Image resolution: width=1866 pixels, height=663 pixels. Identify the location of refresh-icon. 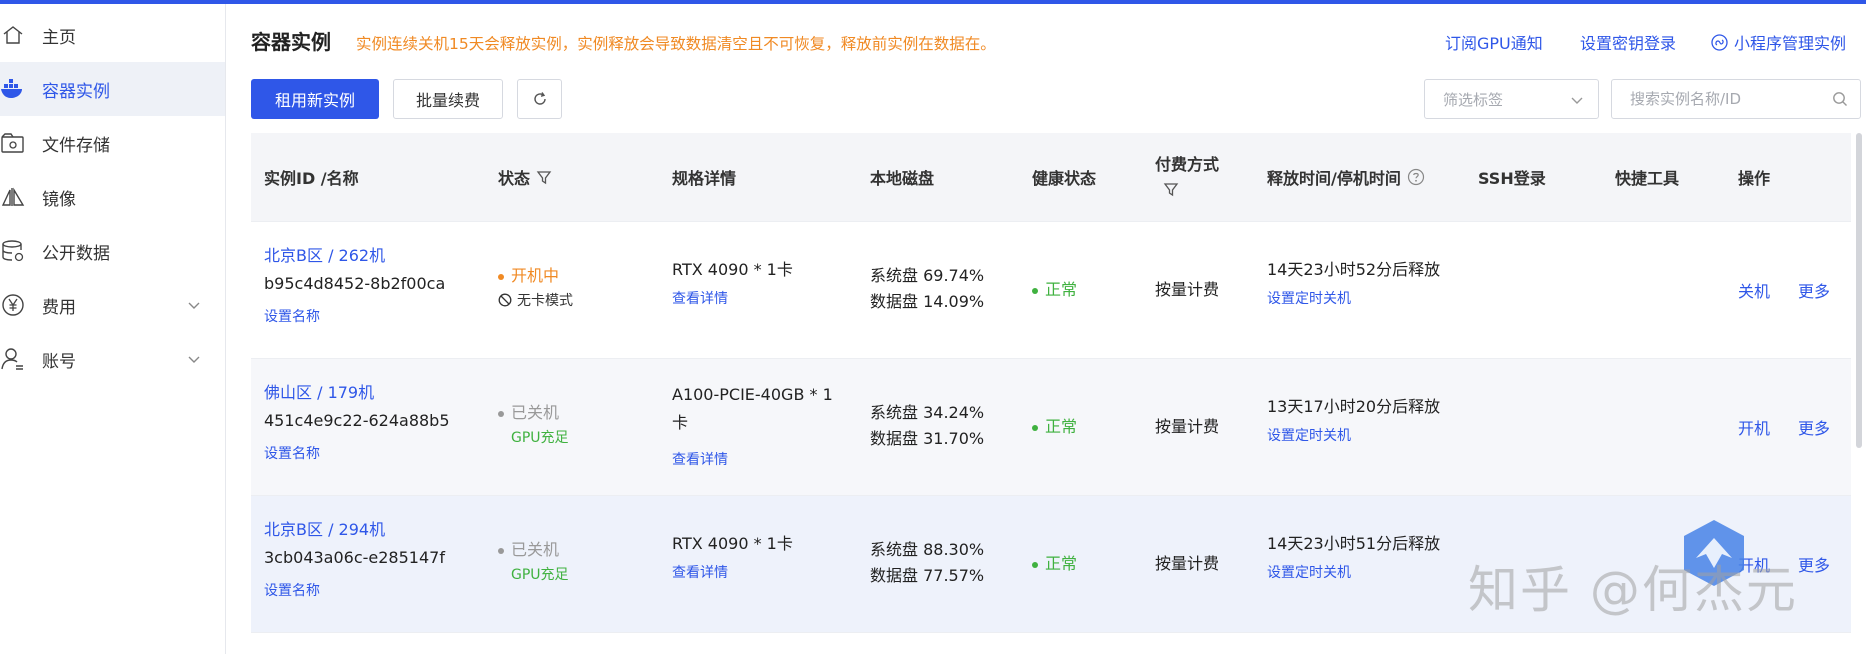
(539, 98).